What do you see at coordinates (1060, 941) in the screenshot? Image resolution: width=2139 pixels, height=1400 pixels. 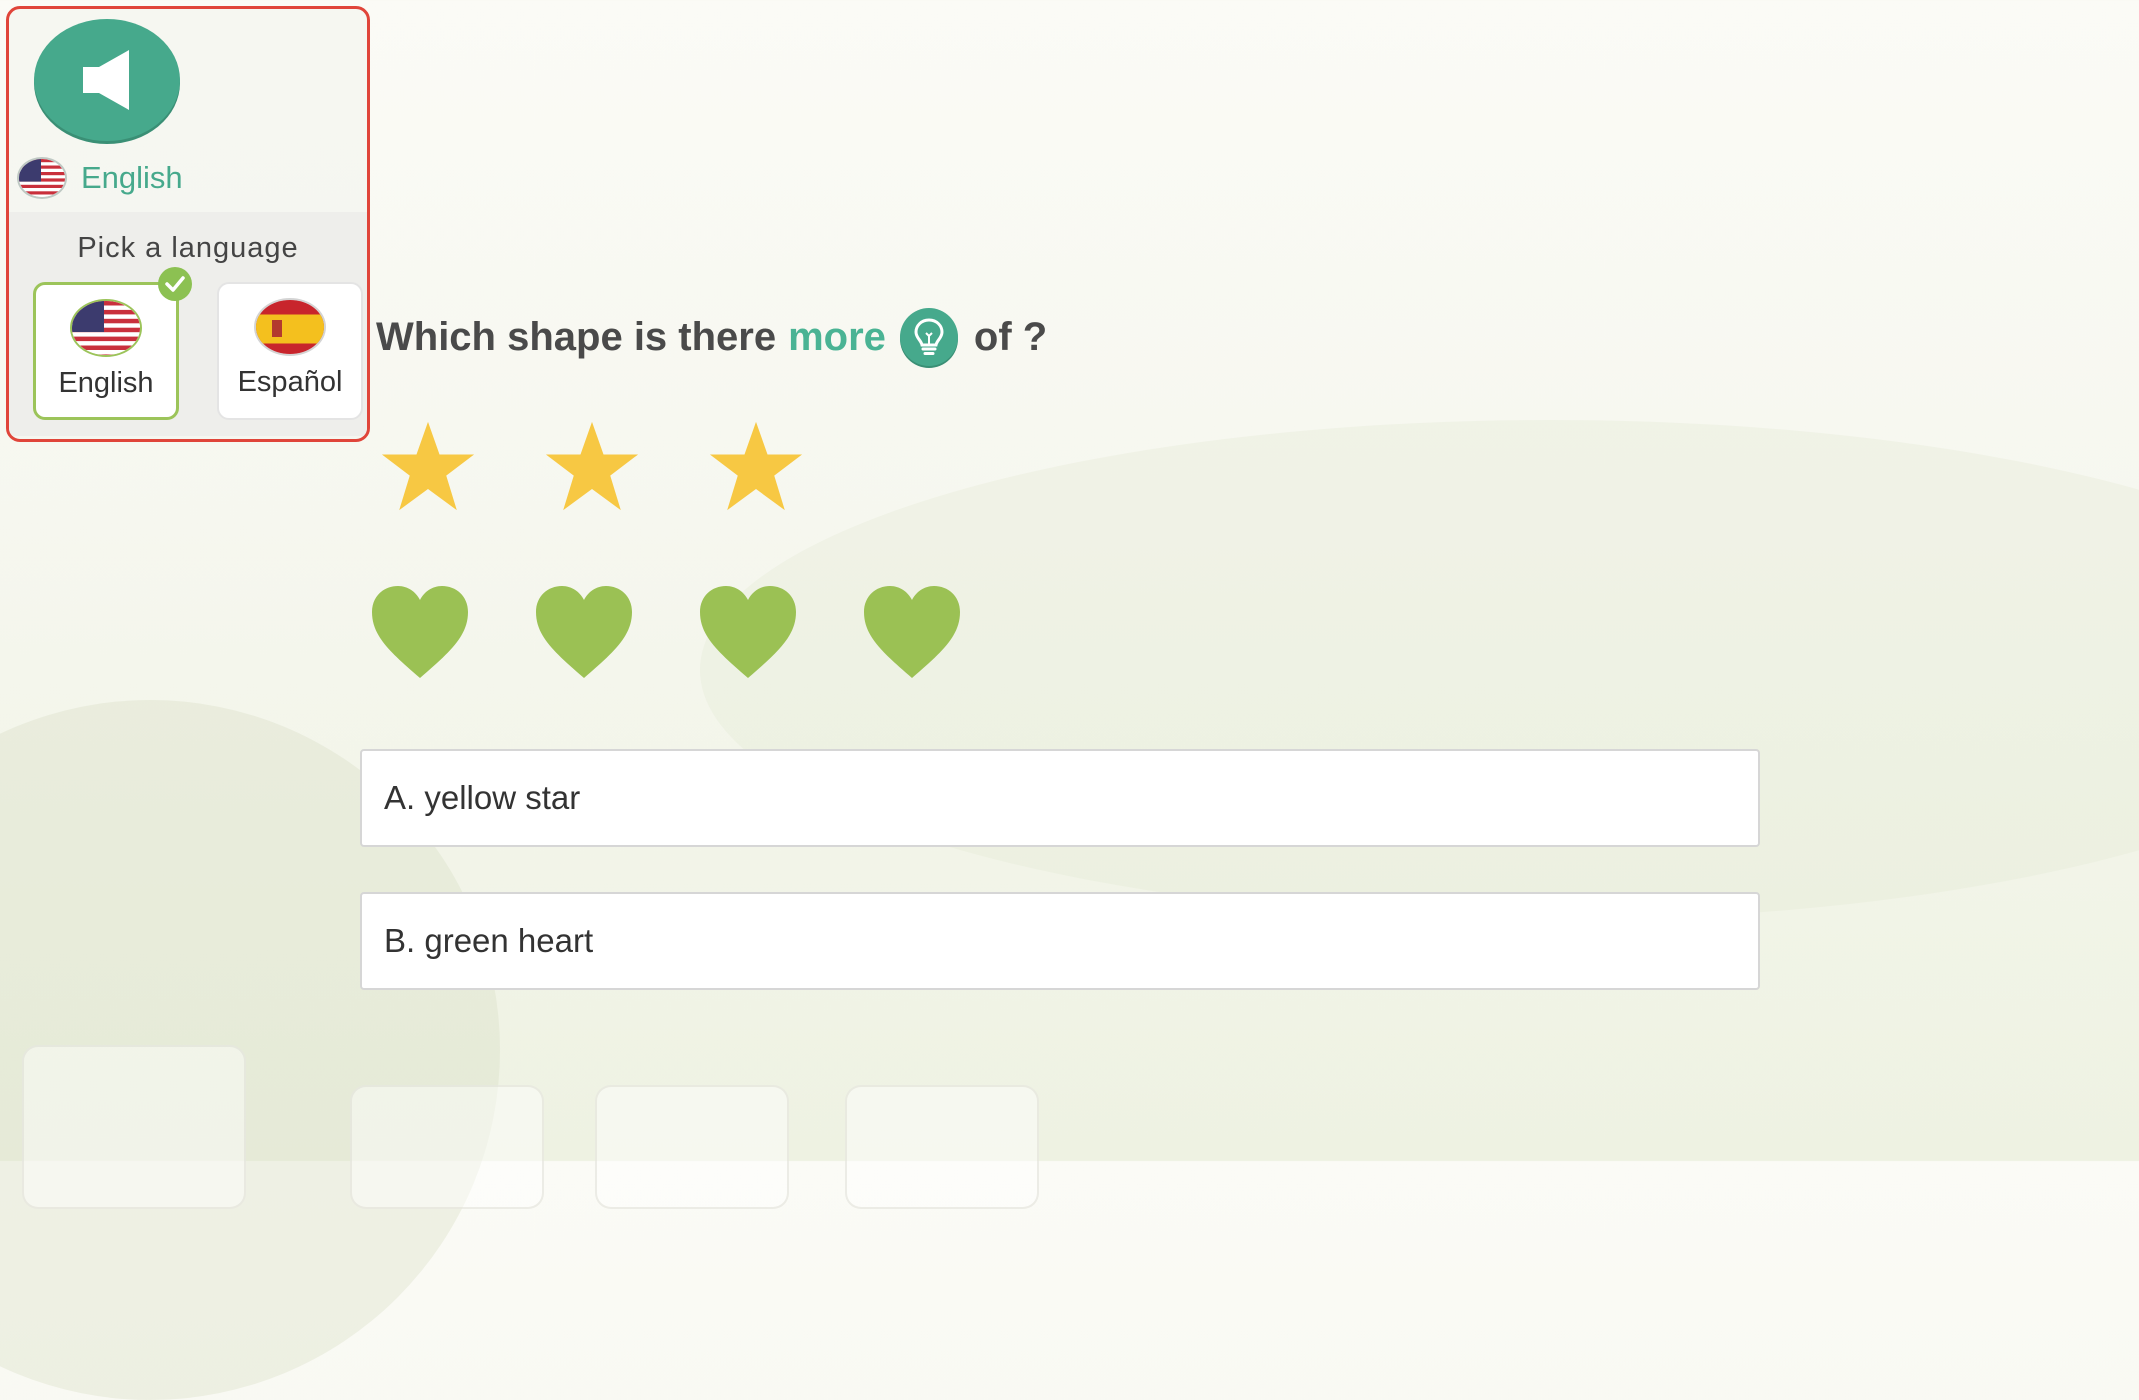 I see `answer-option-b: B. green heart` at bounding box center [1060, 941].